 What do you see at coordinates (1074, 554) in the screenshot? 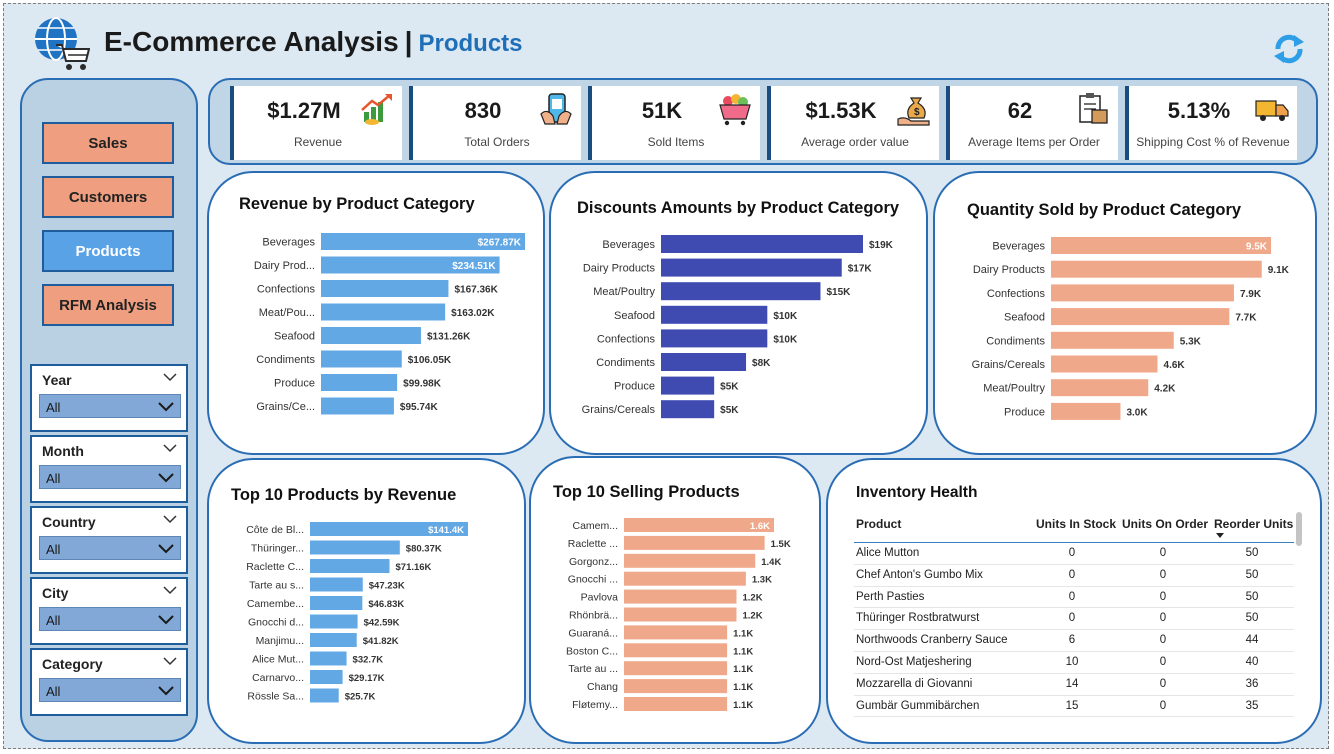
I see `table-row: Alice Mutton 0 0 50` at bounding box center [1074, 554].